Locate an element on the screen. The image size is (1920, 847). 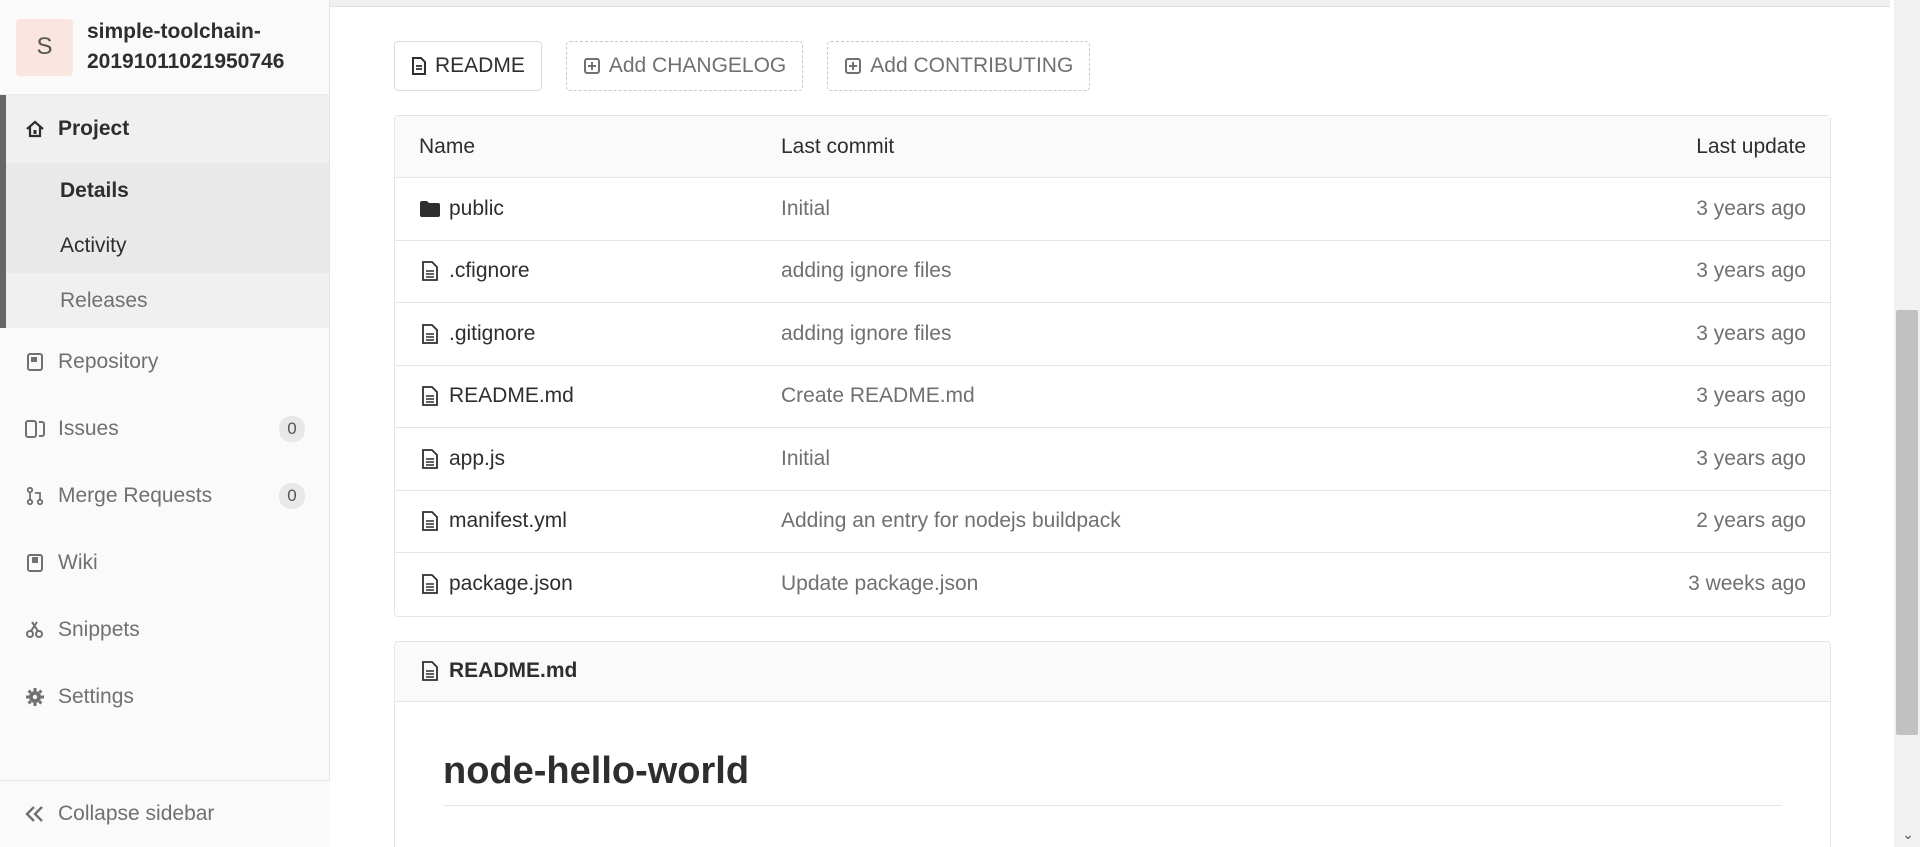
home-icon is located at coordinates (35, 129).